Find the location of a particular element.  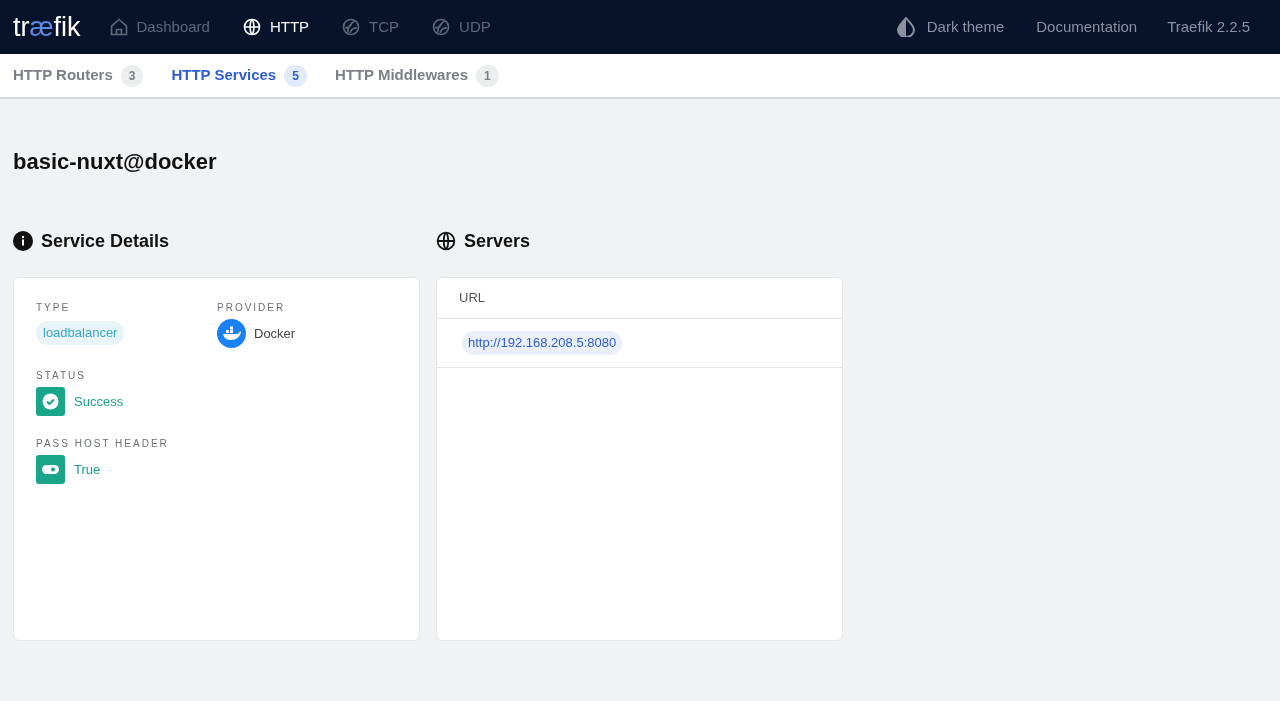

pass-host-value: True is located at coordinates (87, 469).